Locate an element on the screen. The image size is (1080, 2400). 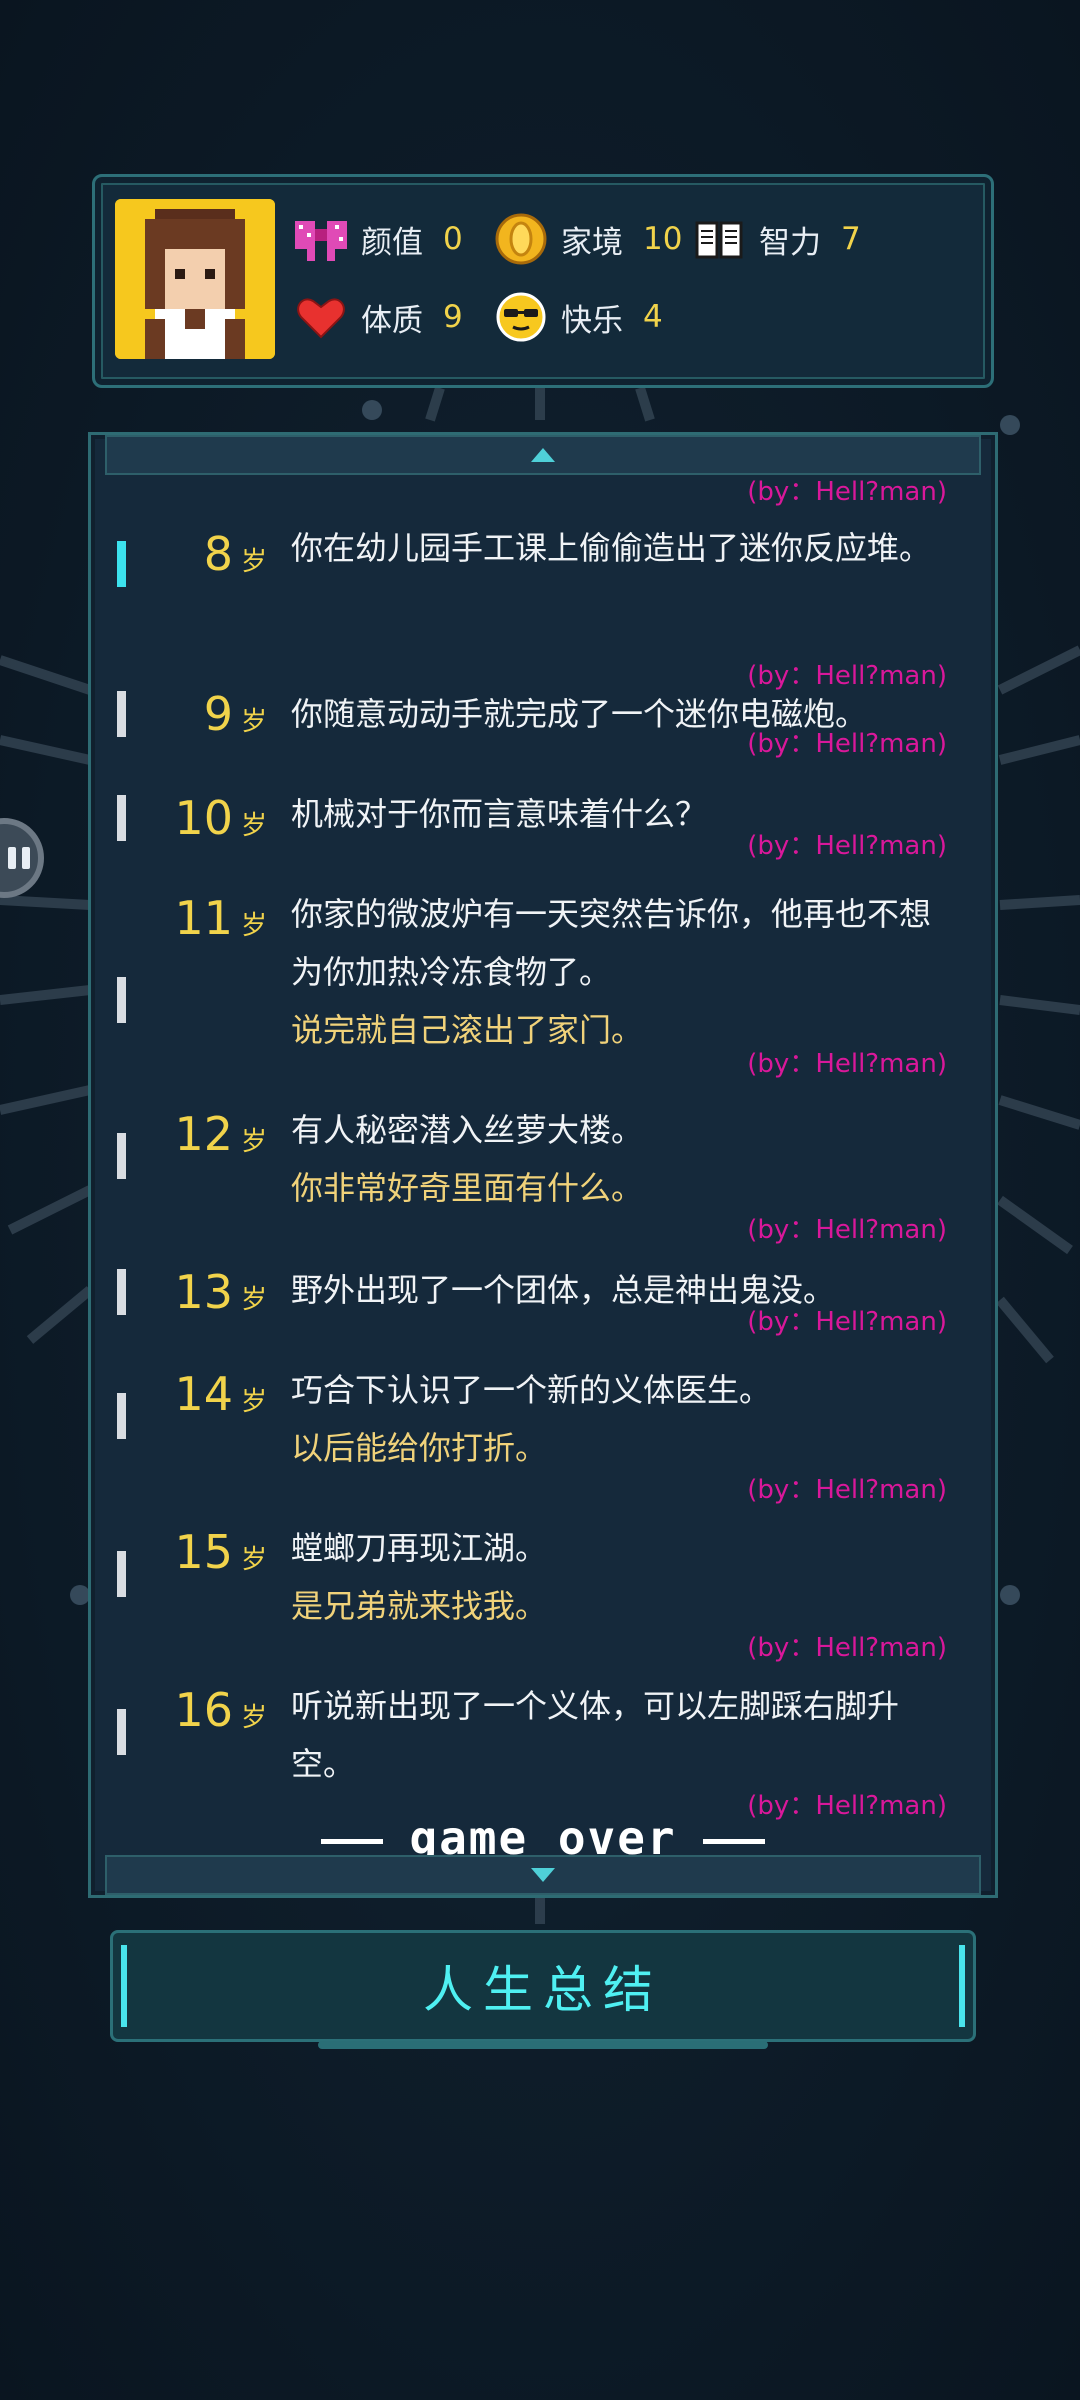
stat-value-family: 10 is located at coordinates (663, 239).